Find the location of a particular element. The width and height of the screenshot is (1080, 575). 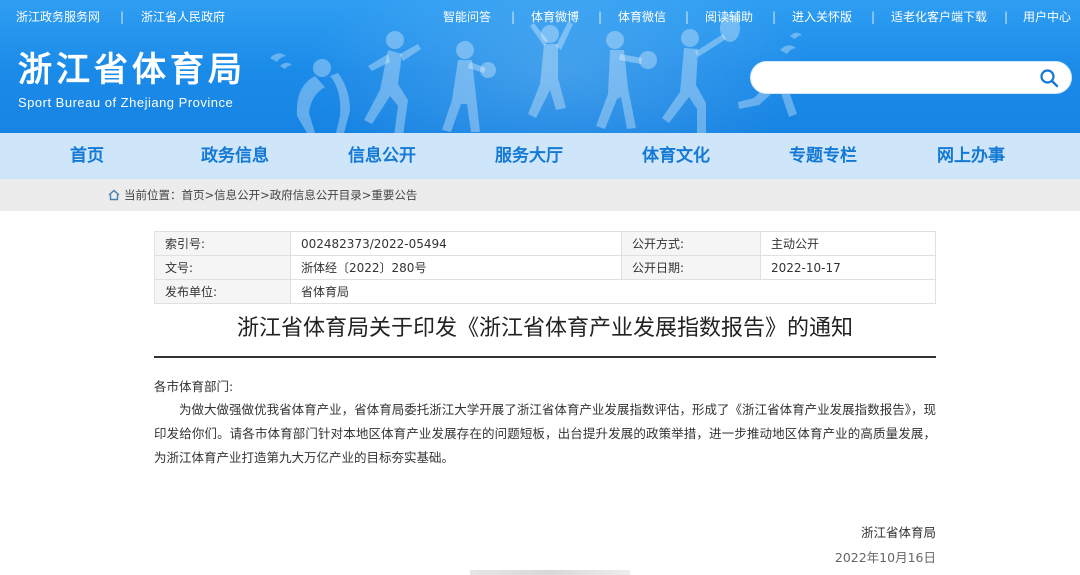

info-label: 发布单位: is located at coordinates (222, 291).